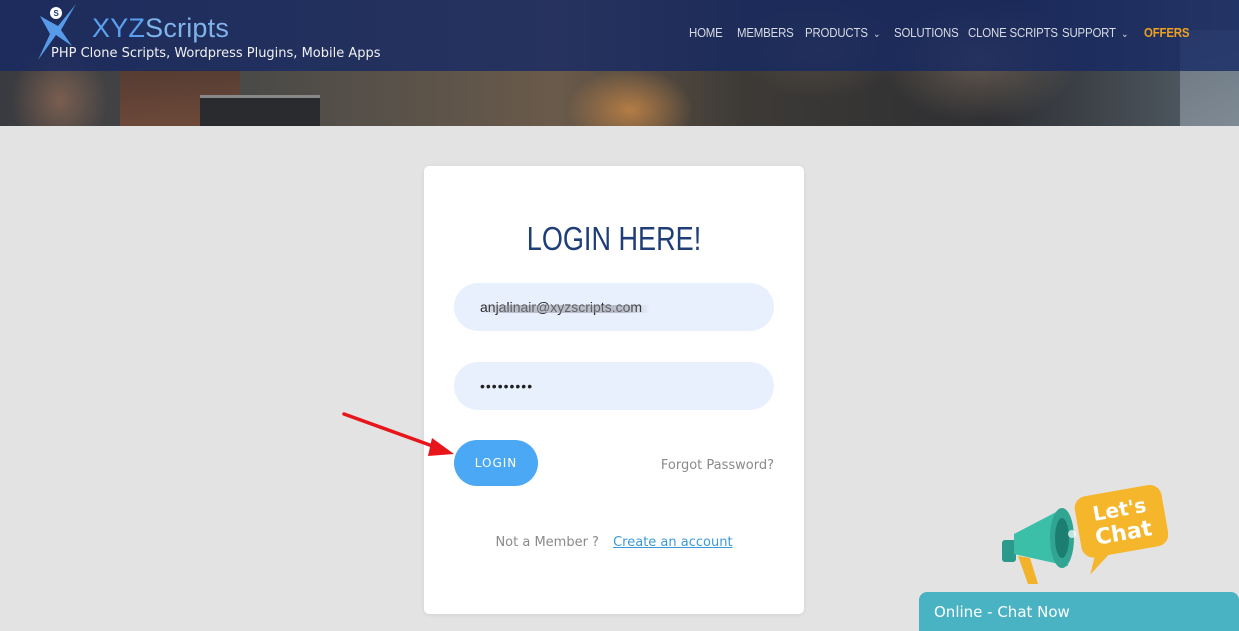  Describe the element at coordinates (1039, 546) in the screenshot. I see `megaphone-icon` at that location.